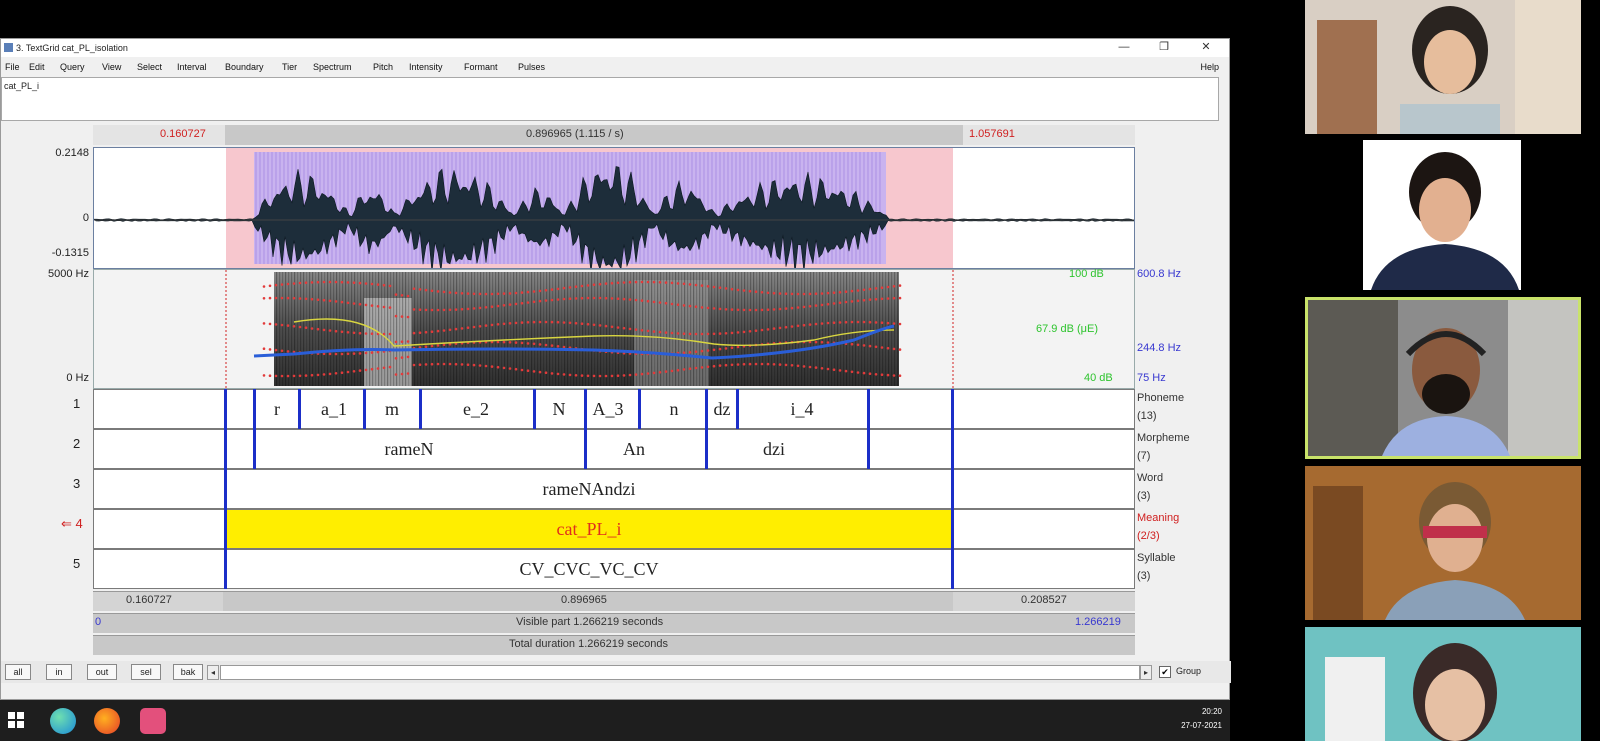 The height and width of the screenshot is (741, 1600). I want to click on phoneme-interval: n, so click(674, 409).